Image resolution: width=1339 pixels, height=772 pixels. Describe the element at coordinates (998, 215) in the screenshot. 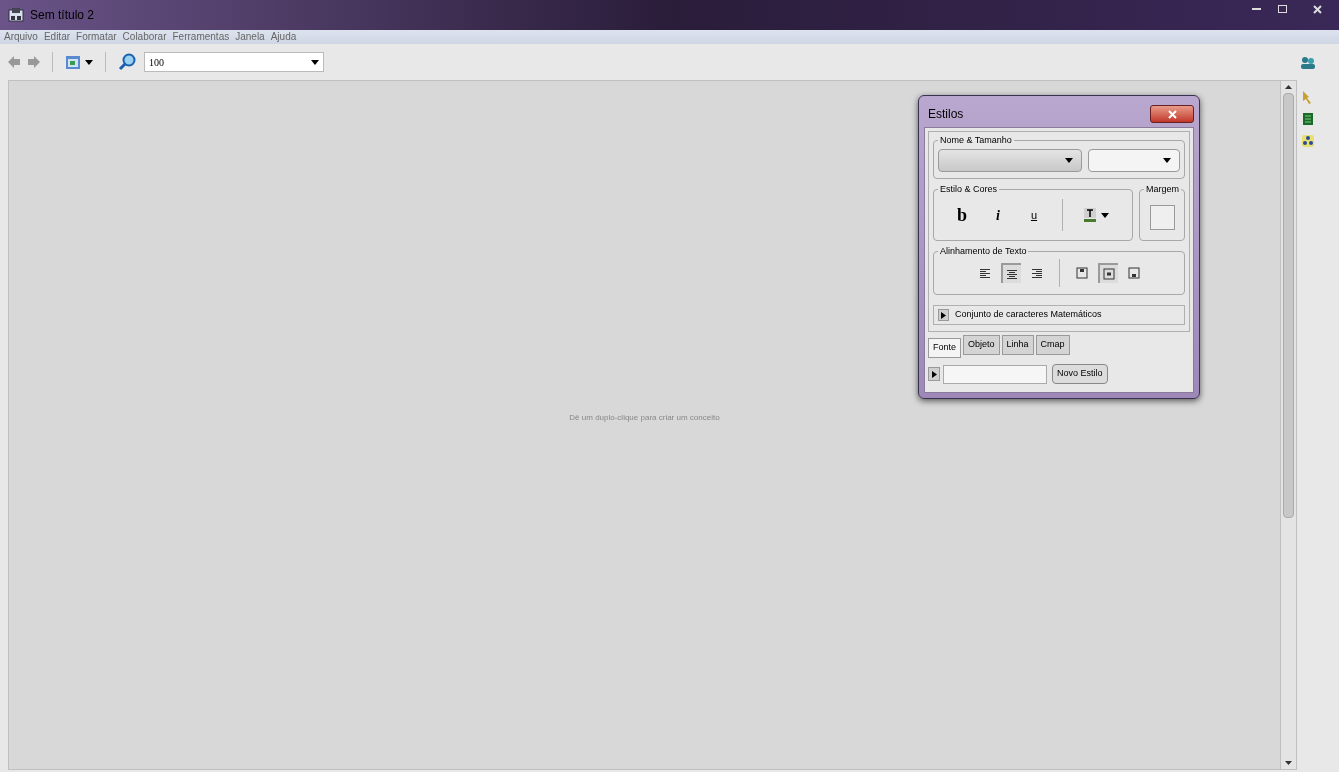

I see `italic-button: i` at that location.